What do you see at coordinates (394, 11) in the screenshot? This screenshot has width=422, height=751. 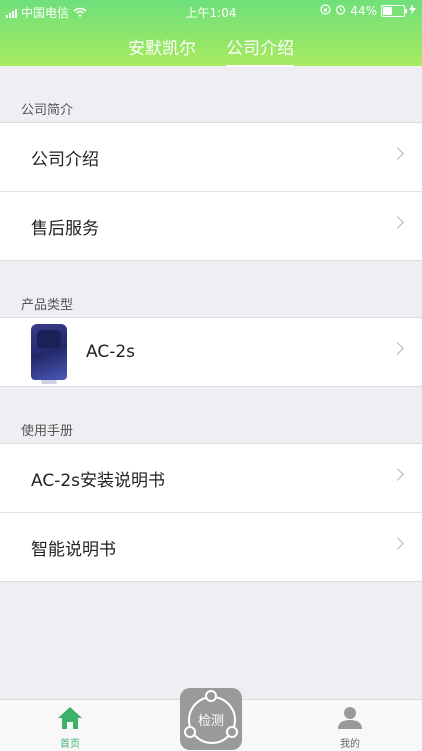 I see `battery-icon` at bounding box center [394, 11].